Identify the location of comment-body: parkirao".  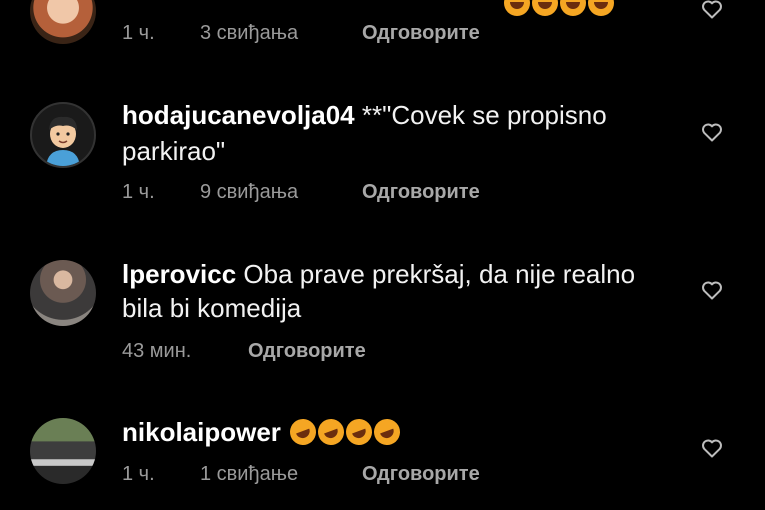
(174, 151).